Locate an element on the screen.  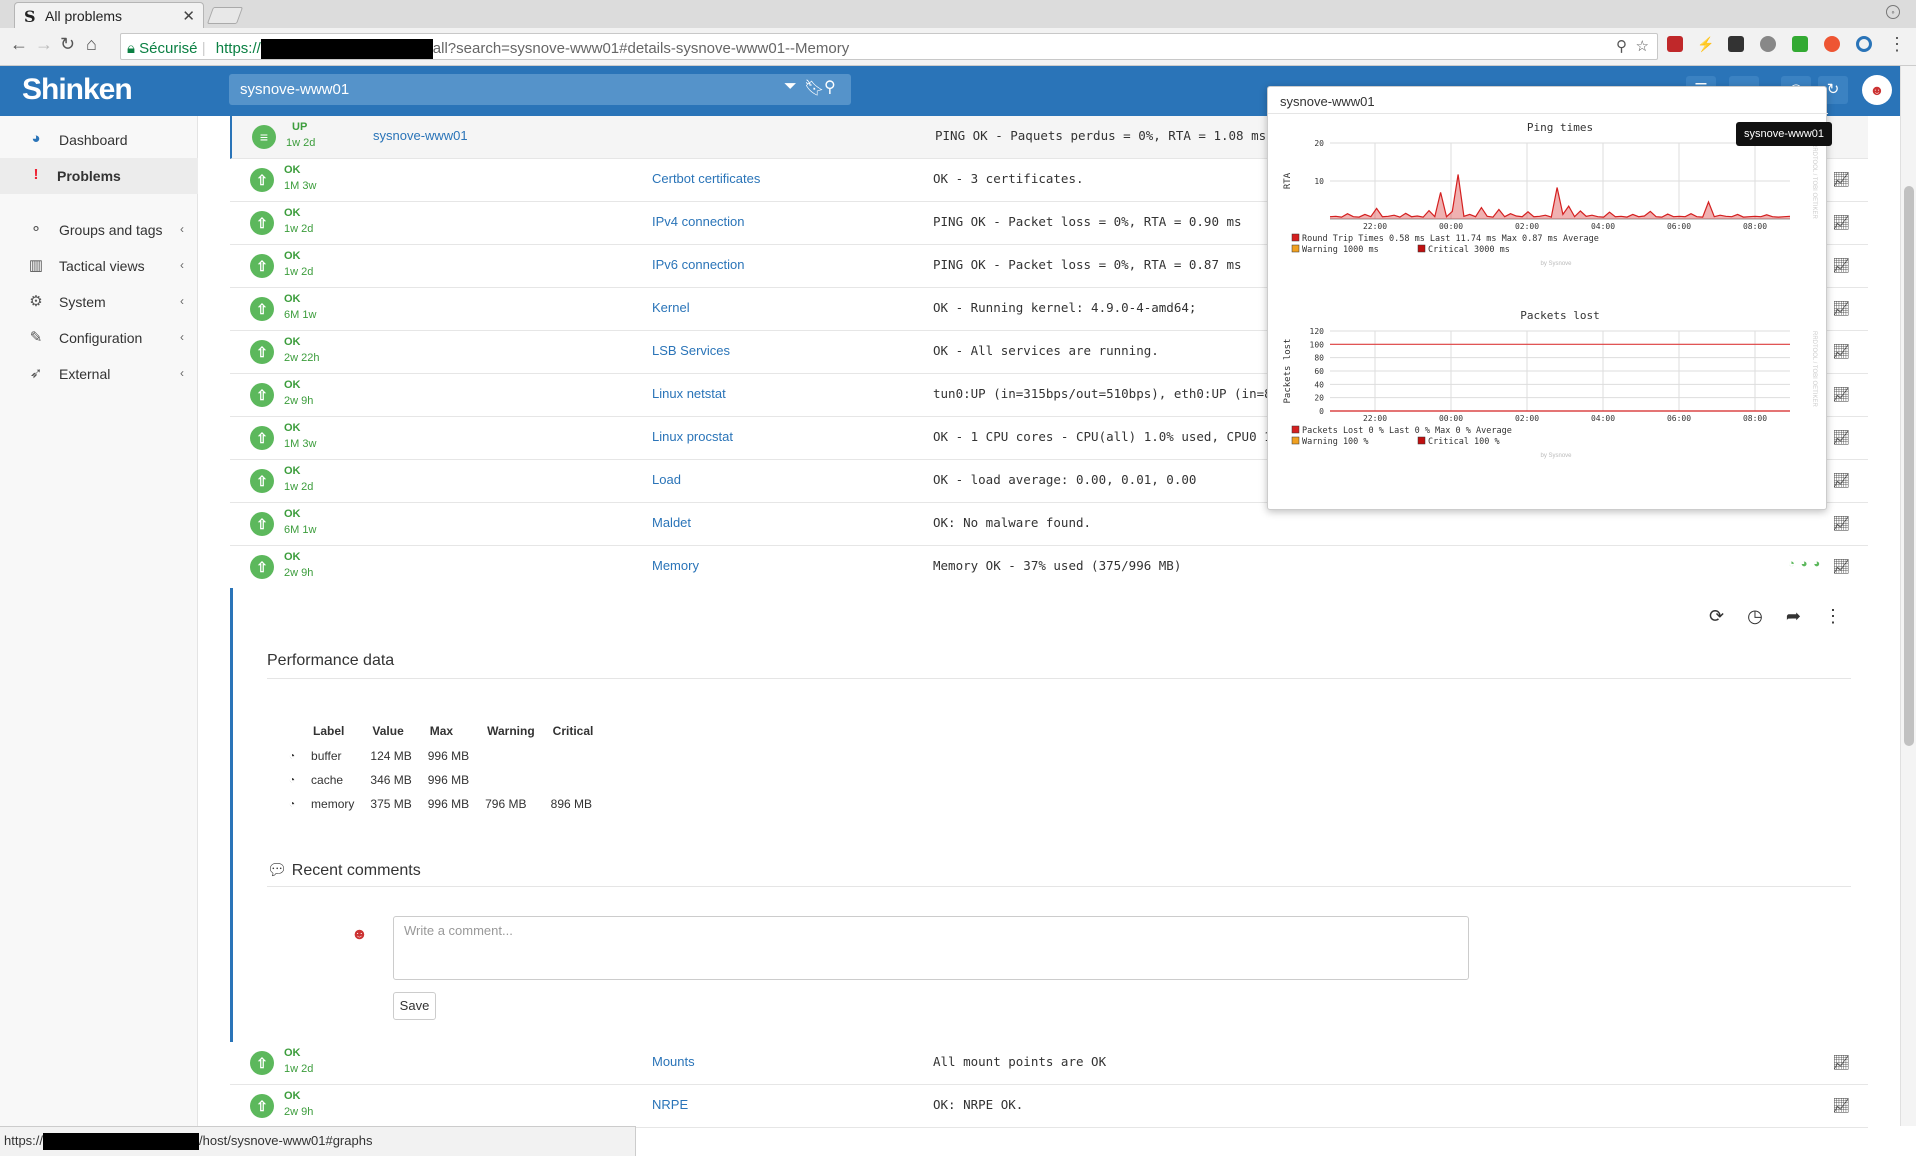
lightning-extension-icon: ⚡ is located at coordinates (1705, 44).